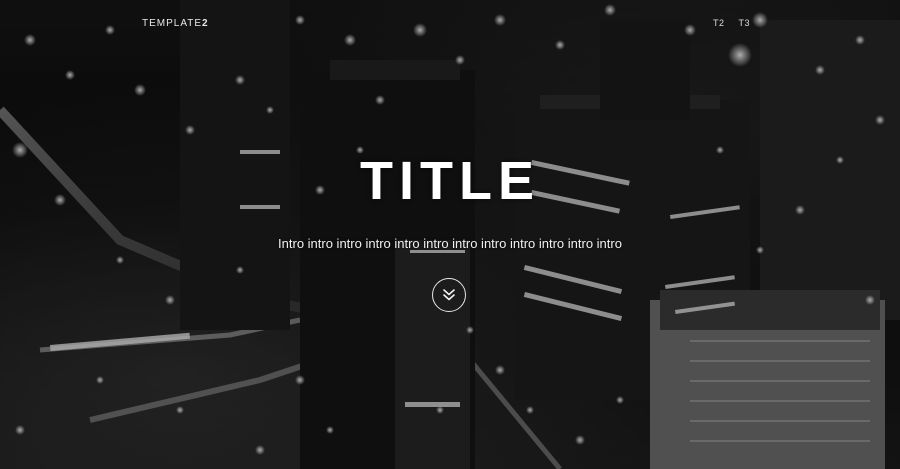 The height and width of the screenshot is (469, 900). I want to click on hero-title: TITLE, so click(450, 181).